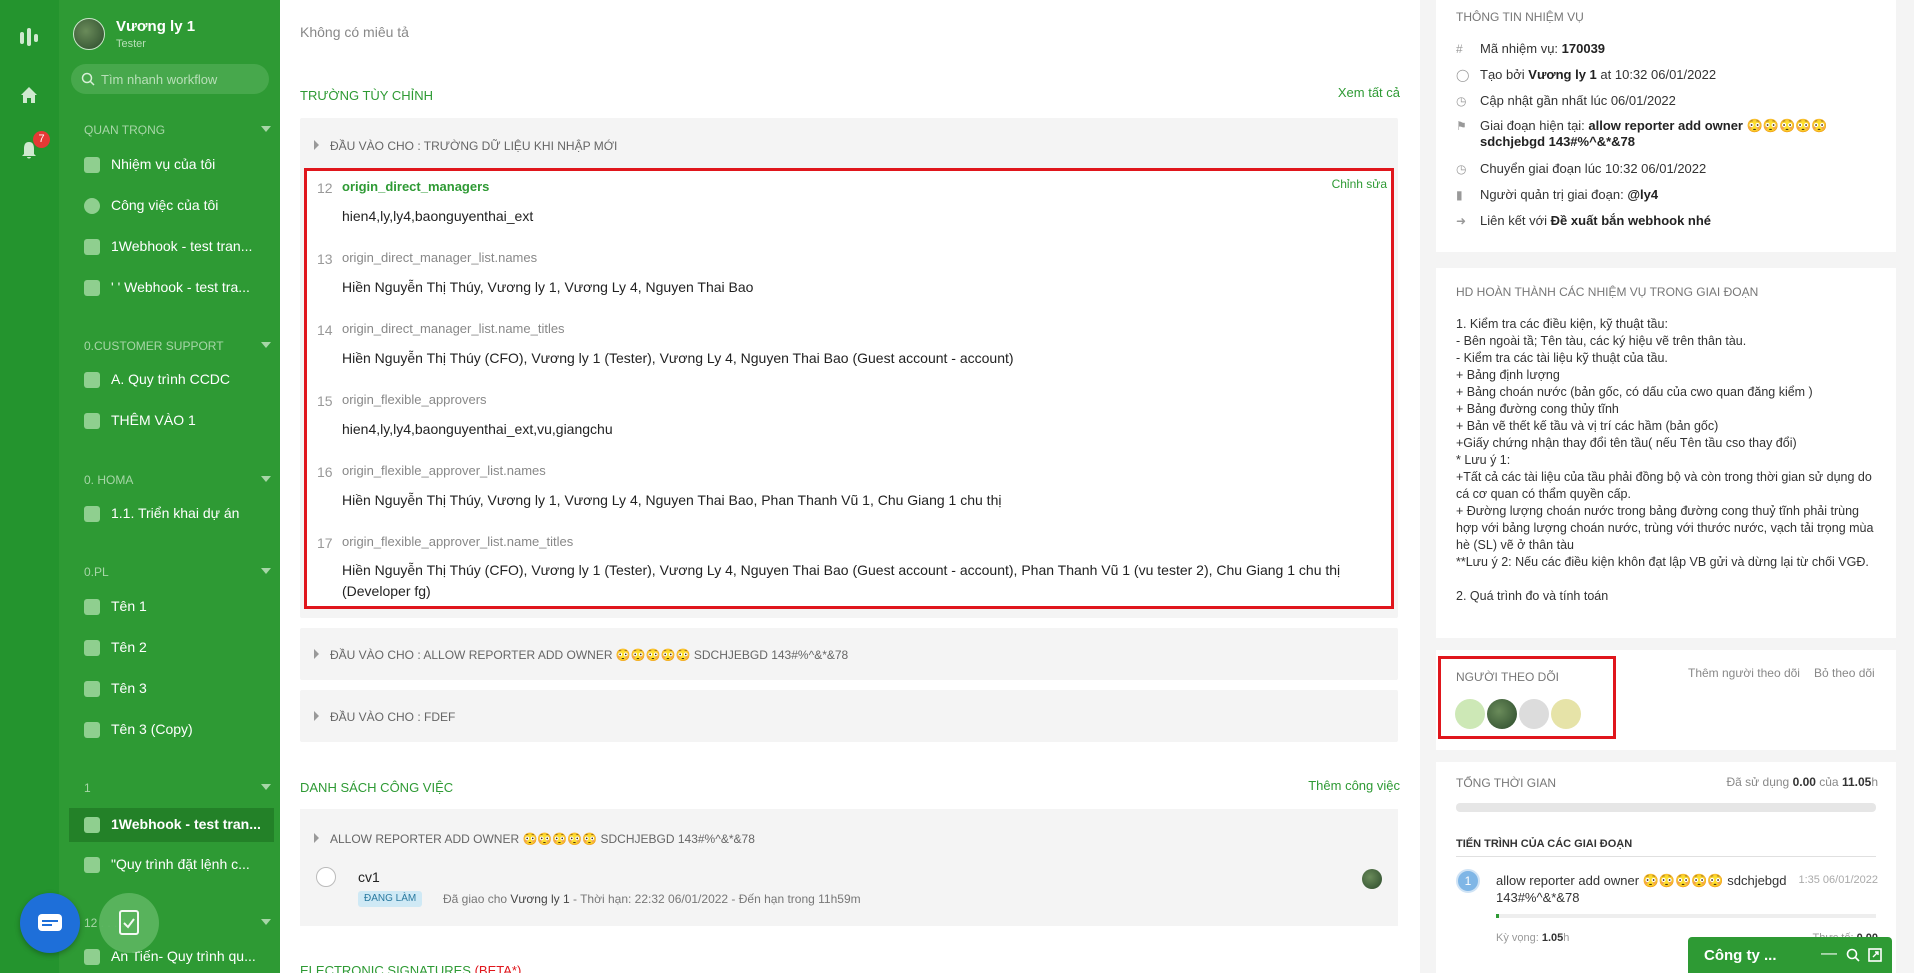  What do you see at coordinates (171, 206) in the screenshot?
I see `sidebar-item-my-work: Công việc của tôi` at bounding box center [171, 206].